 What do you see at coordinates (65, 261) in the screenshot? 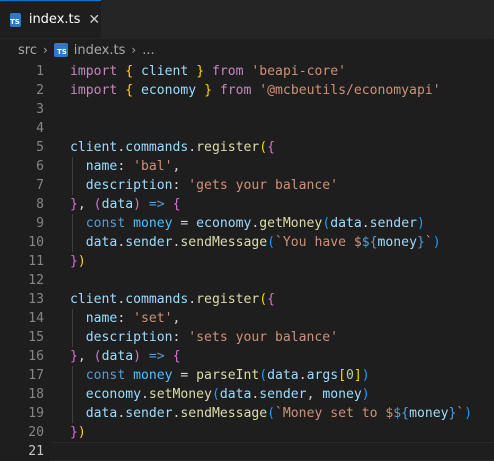
I see `code-text: })` at bounding box center [65, 261].